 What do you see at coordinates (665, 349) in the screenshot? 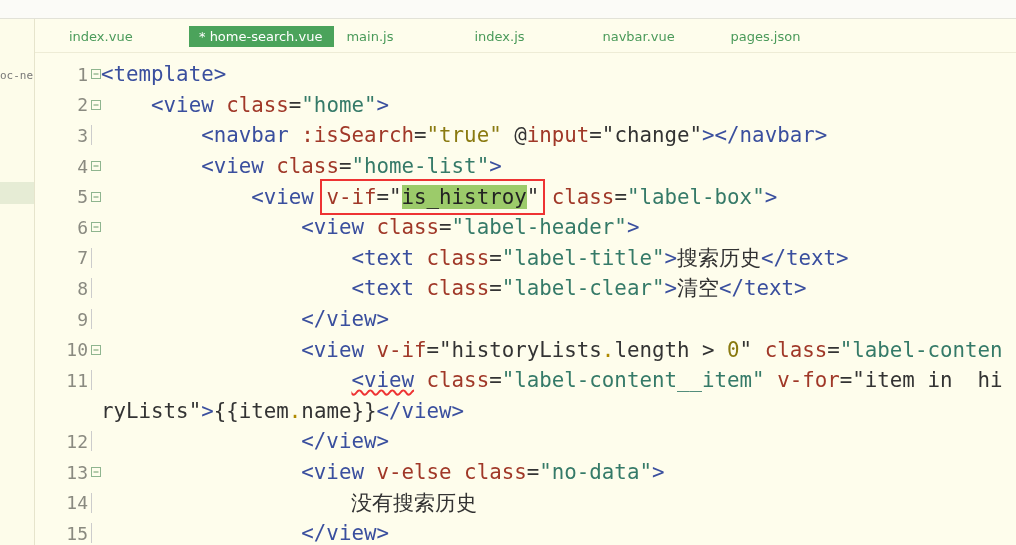
I see `code-token: length >` at bounding box center [665, 349].